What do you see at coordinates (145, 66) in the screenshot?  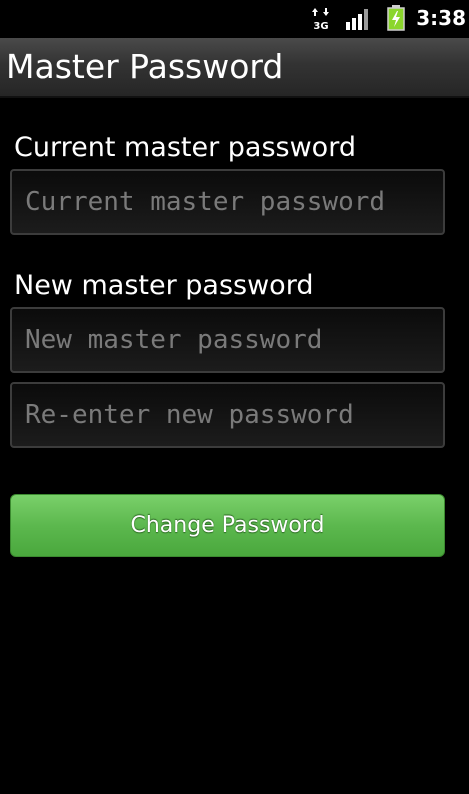 I see `page-title: Master Password` at bounding box center [145, 66].